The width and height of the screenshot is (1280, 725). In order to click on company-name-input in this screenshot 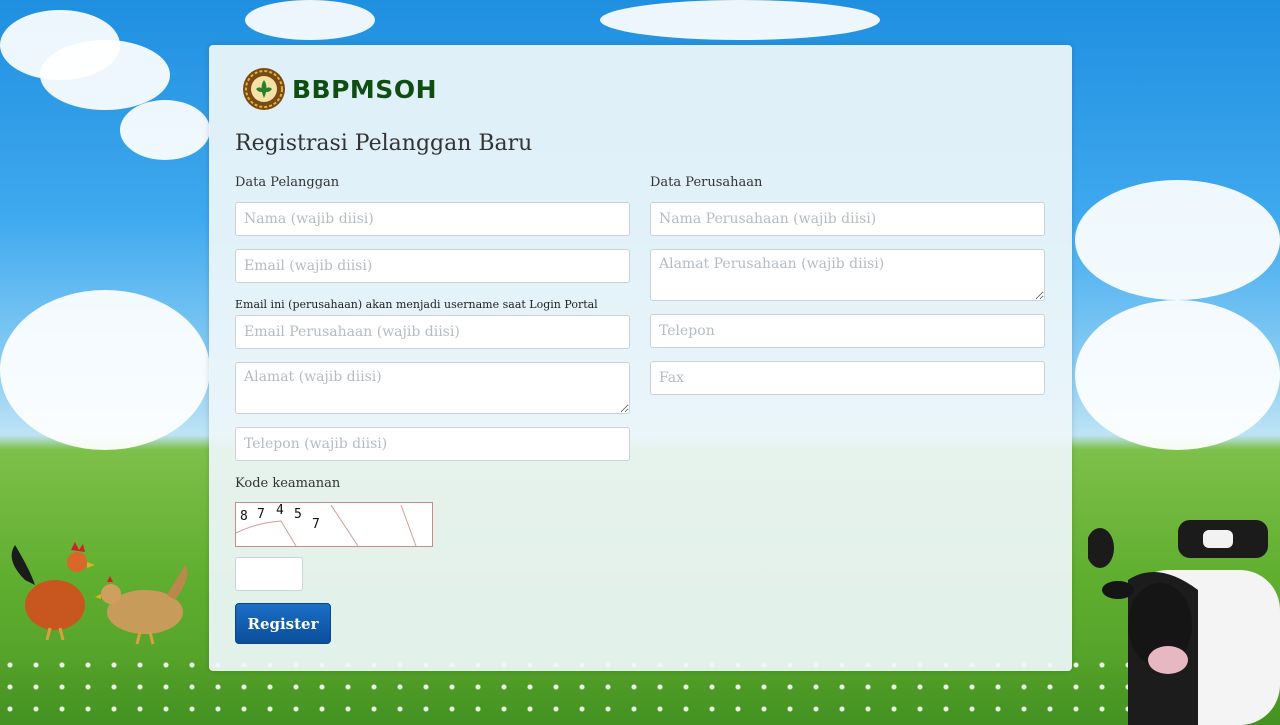, I will do `click(847, 219)`.